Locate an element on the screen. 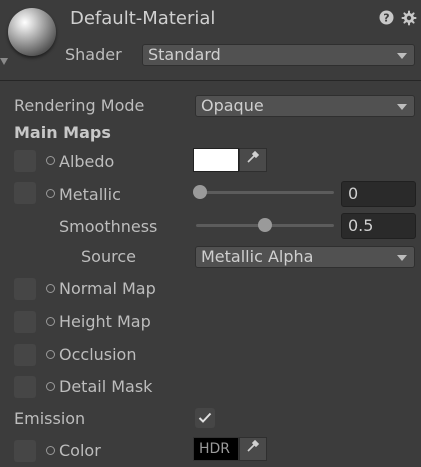 The height and width of the screenshot is (467, 421). shader-dropdown-value: Standard is located at coordinates (184, 54).